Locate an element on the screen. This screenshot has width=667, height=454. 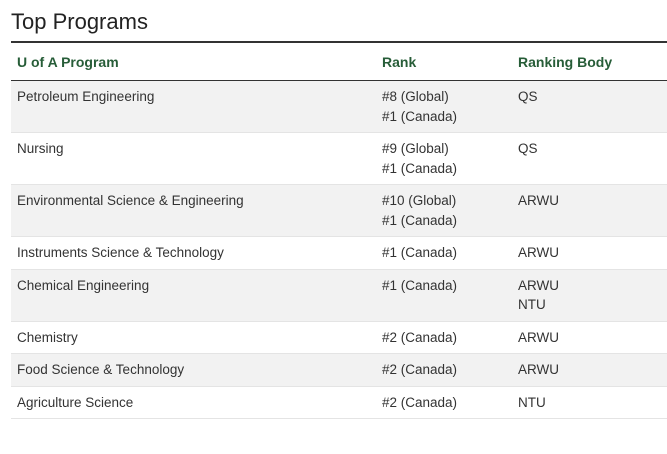
program-name-cell: Petroleum Engineering is located at coordinates (193, 106).